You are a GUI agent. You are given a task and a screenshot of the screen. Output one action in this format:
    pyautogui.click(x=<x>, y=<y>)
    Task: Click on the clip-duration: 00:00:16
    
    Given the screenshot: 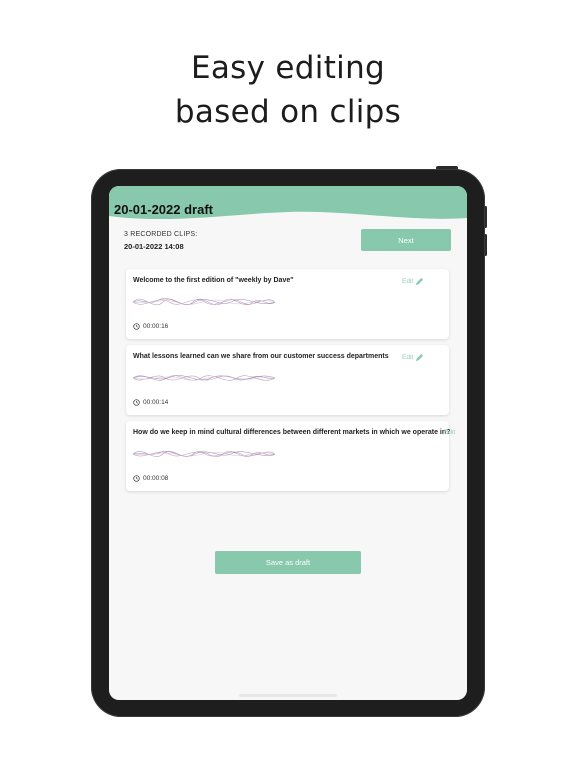 What is the action you would take?
    pyautogui.click(x=150, y=326)
    